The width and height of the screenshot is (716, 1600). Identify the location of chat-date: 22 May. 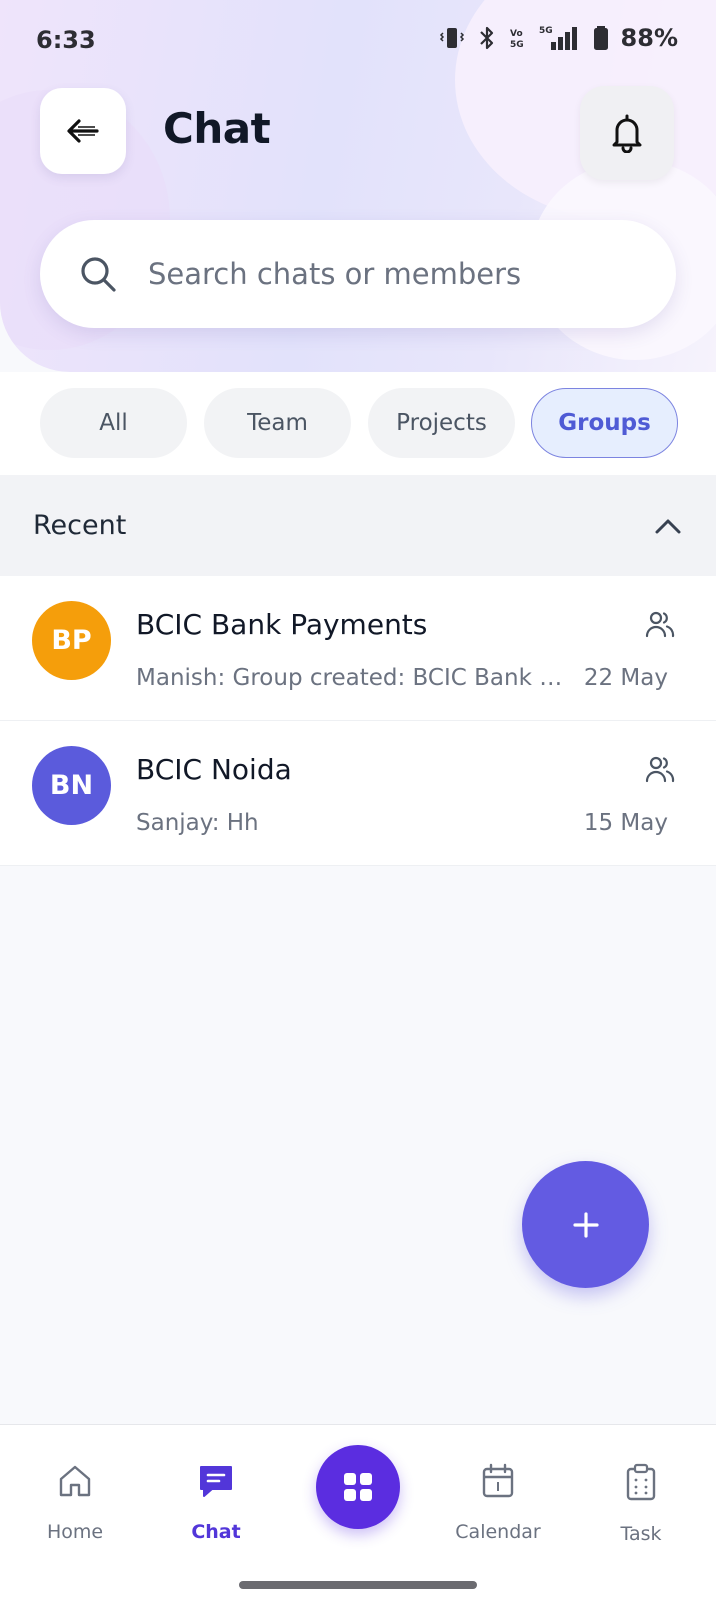
(625, 678).